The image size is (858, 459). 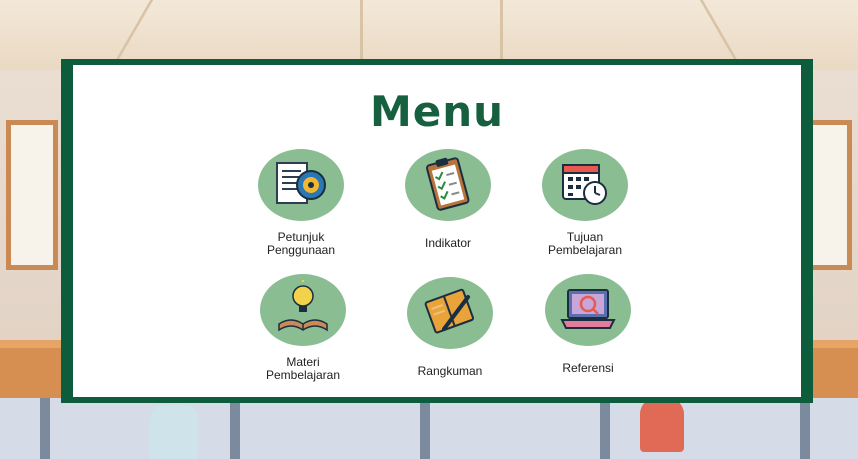 What do you see at coordinates (450, 371) in the screenshot?
I see `menu-item-label: Rangkuman` at bounding box center [450, 371].